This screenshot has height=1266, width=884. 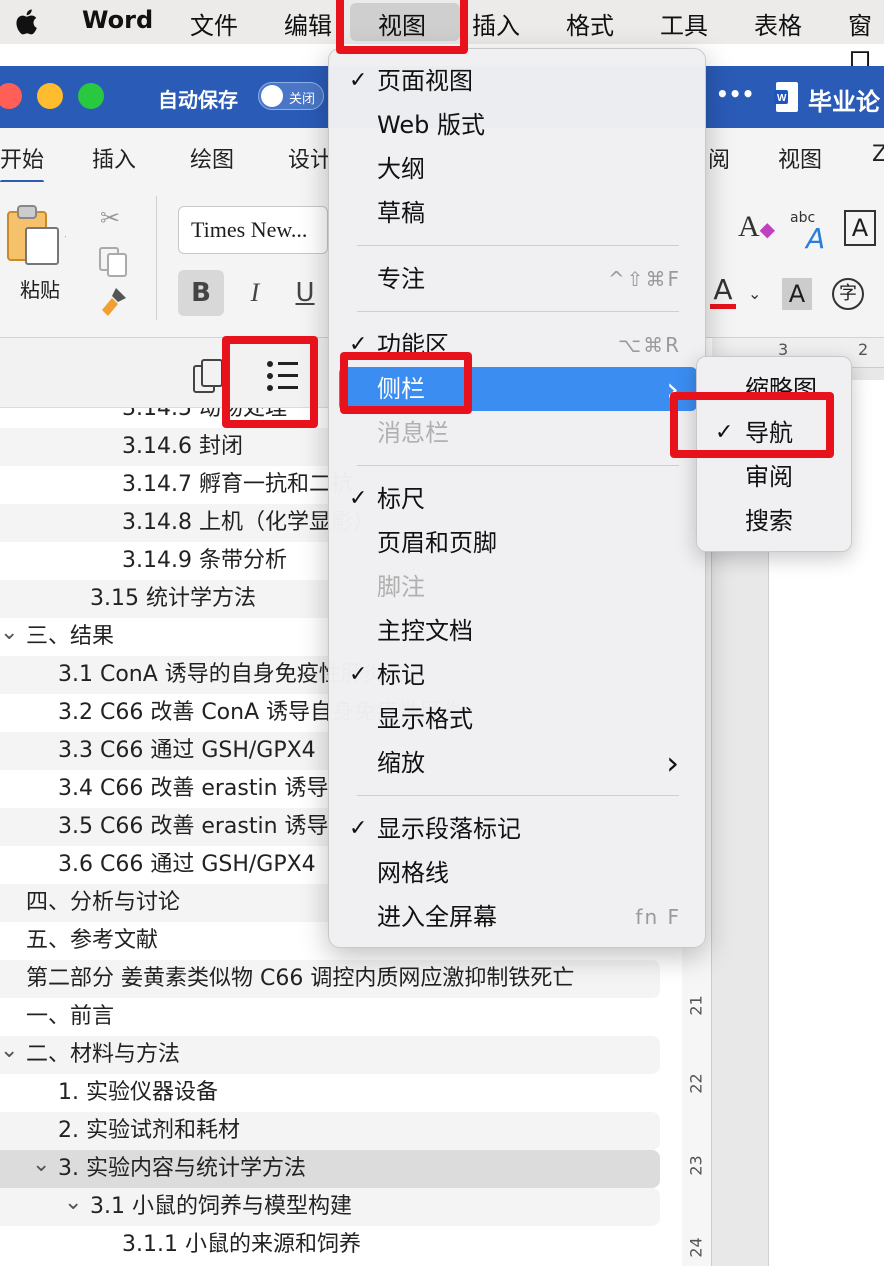 What do you see at coordinates (425, 631) in the screenshot?
I see `menu-item-label: 主控文档` at bounding box center [425, 631].